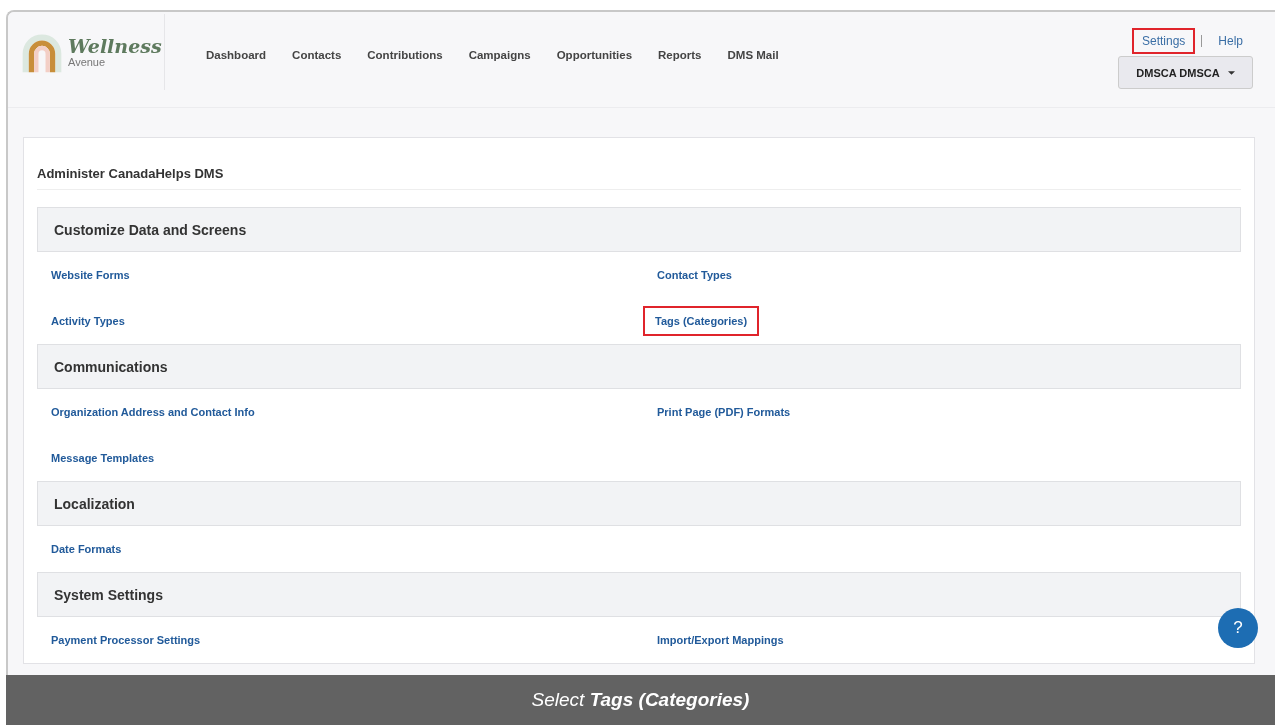 This screenshot has height=725, width=1275. Describe the element at coordinates (236, 55) in the screenshot. I see `nav-link: Dashboard` at that location.